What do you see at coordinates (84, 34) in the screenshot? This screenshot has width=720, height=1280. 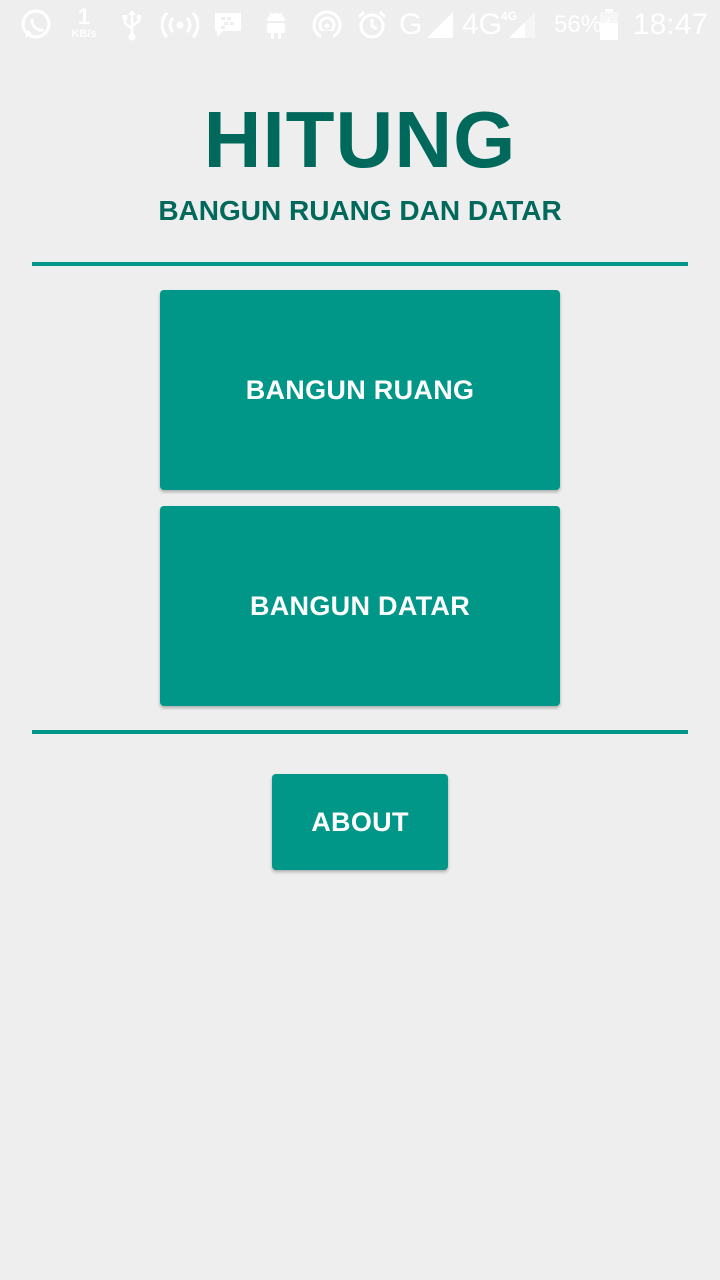 I see `speed-unit: KB/s` at bounding box center [84, 34].